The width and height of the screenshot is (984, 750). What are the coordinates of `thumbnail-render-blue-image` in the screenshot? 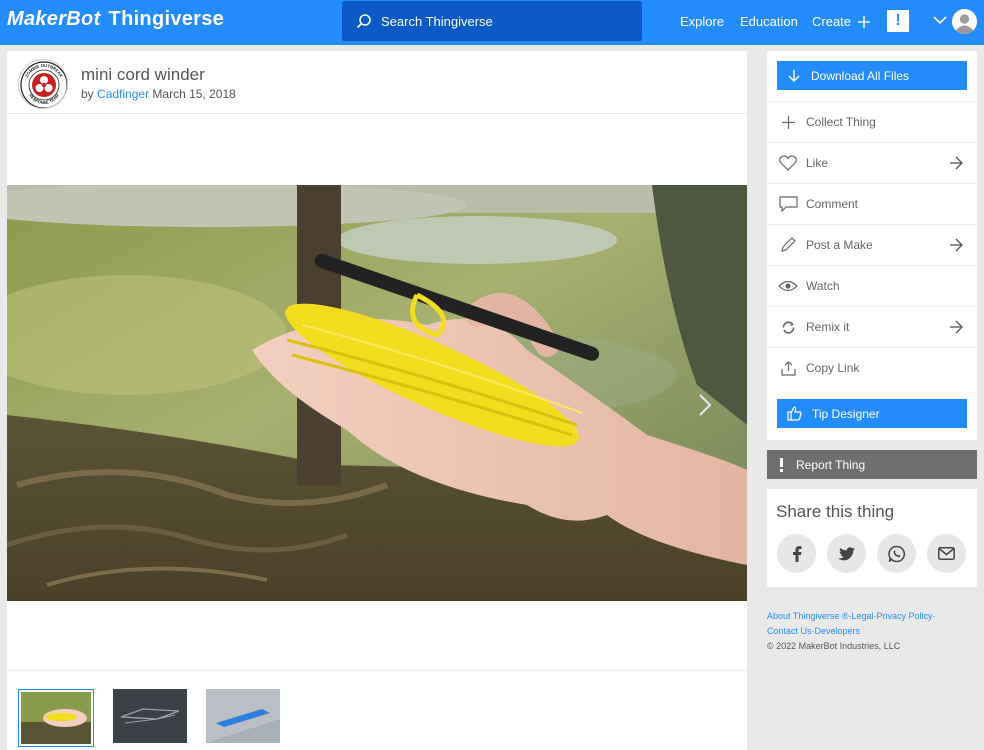 It's located at (243, 716).